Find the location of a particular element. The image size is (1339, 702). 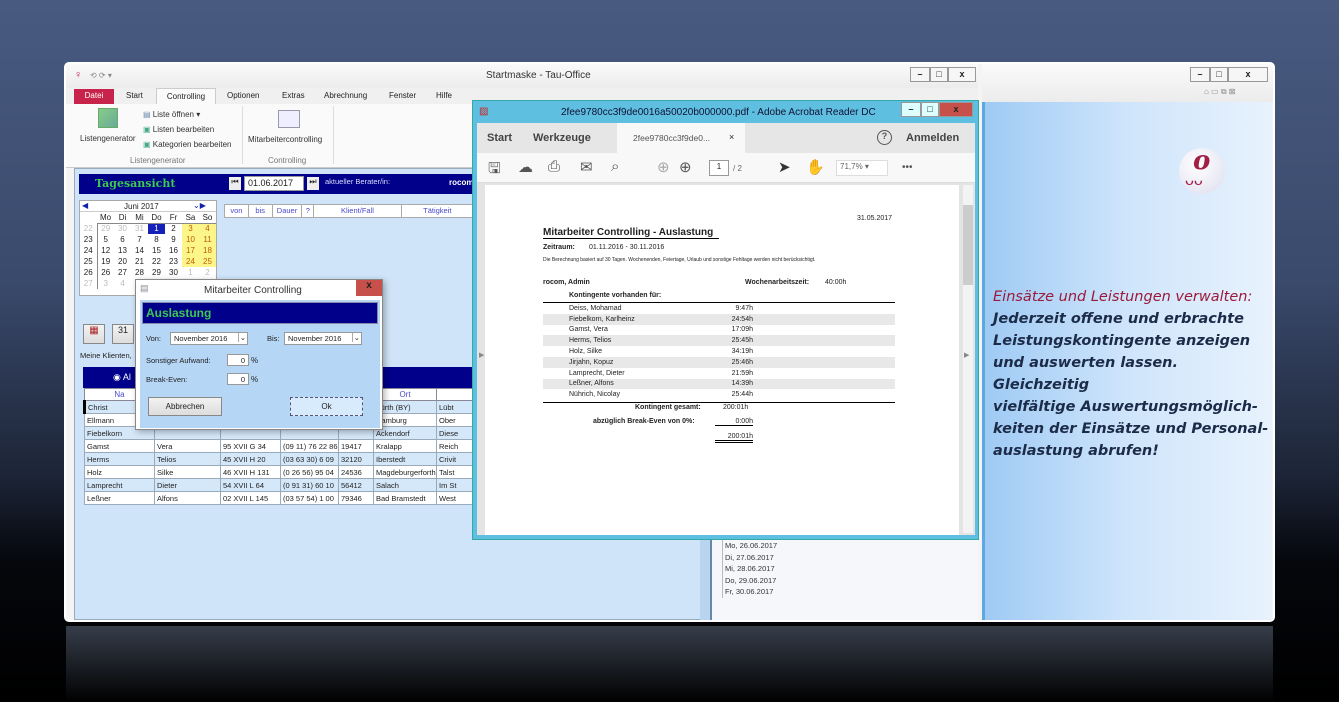

table-cell: Bad Bramstedt is located at coordinates (405, 498).